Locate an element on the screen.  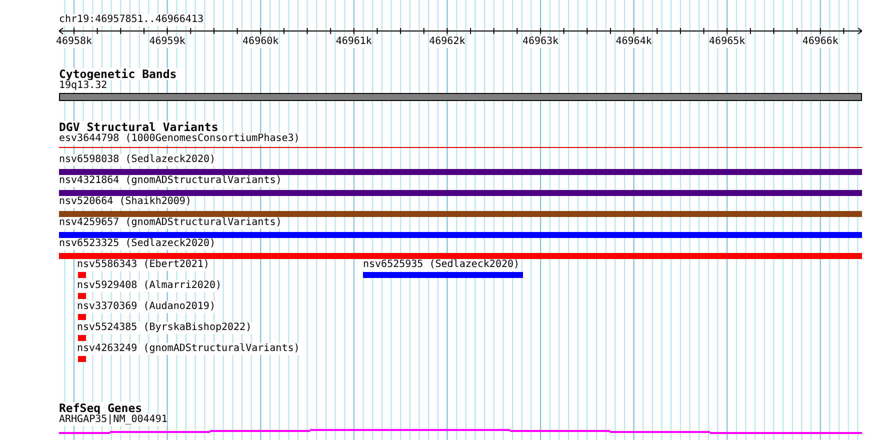
track-title: RefSeq Genes is located at coordinates (100, 408).